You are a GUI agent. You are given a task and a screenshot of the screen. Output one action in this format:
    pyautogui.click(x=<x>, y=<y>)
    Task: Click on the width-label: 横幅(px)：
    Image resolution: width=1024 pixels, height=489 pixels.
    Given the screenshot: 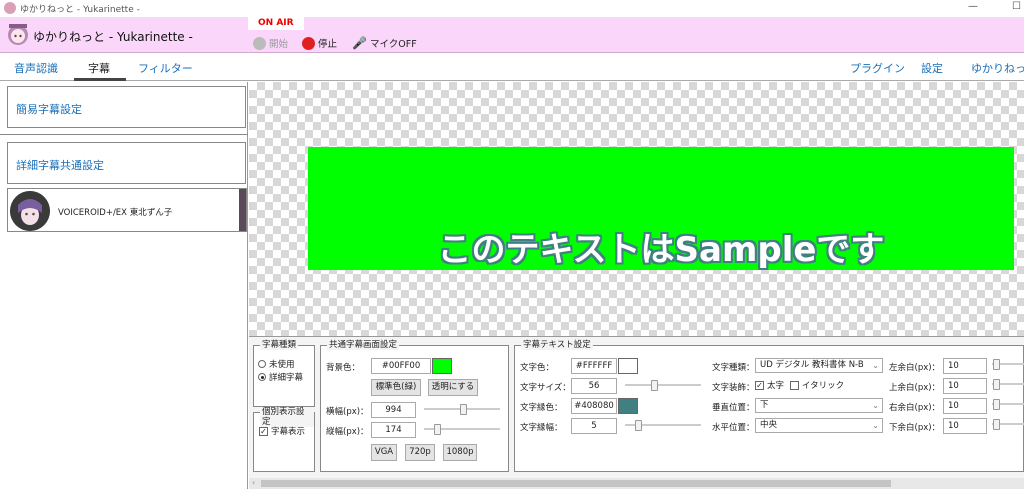 What is the action you would take?
    pyautogui.click(x=347, y=412)
    